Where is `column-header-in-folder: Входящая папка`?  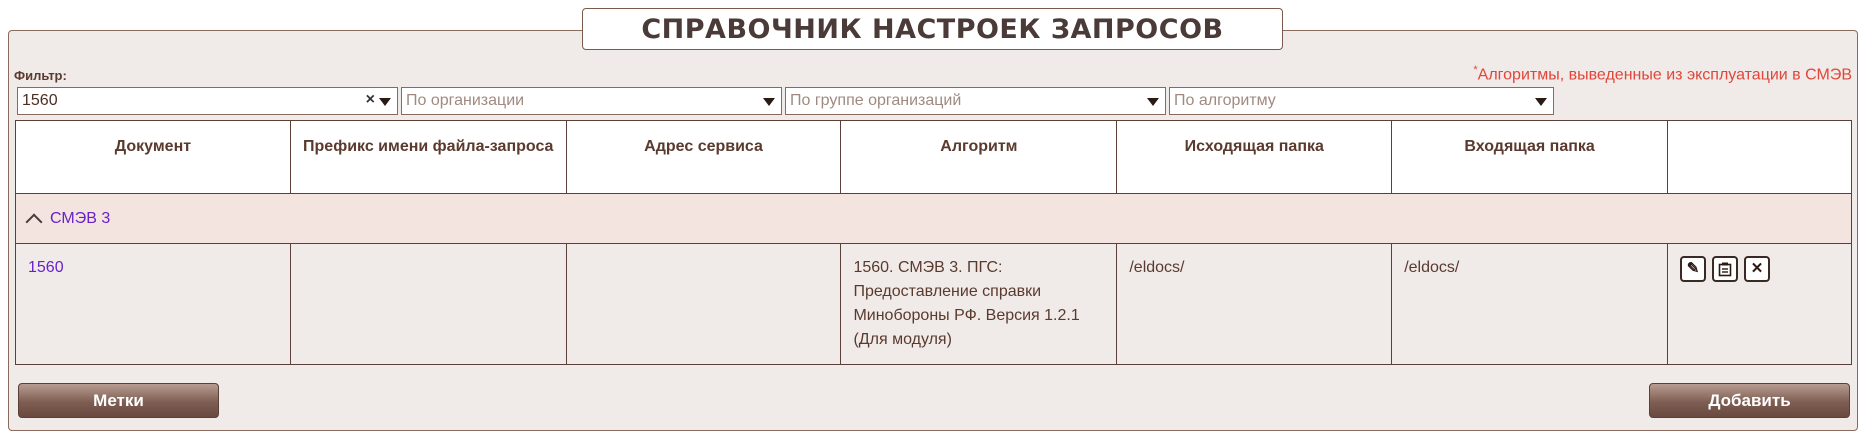
column-header-in-folder: Входящая папка is located at coordinates (1530, 157).